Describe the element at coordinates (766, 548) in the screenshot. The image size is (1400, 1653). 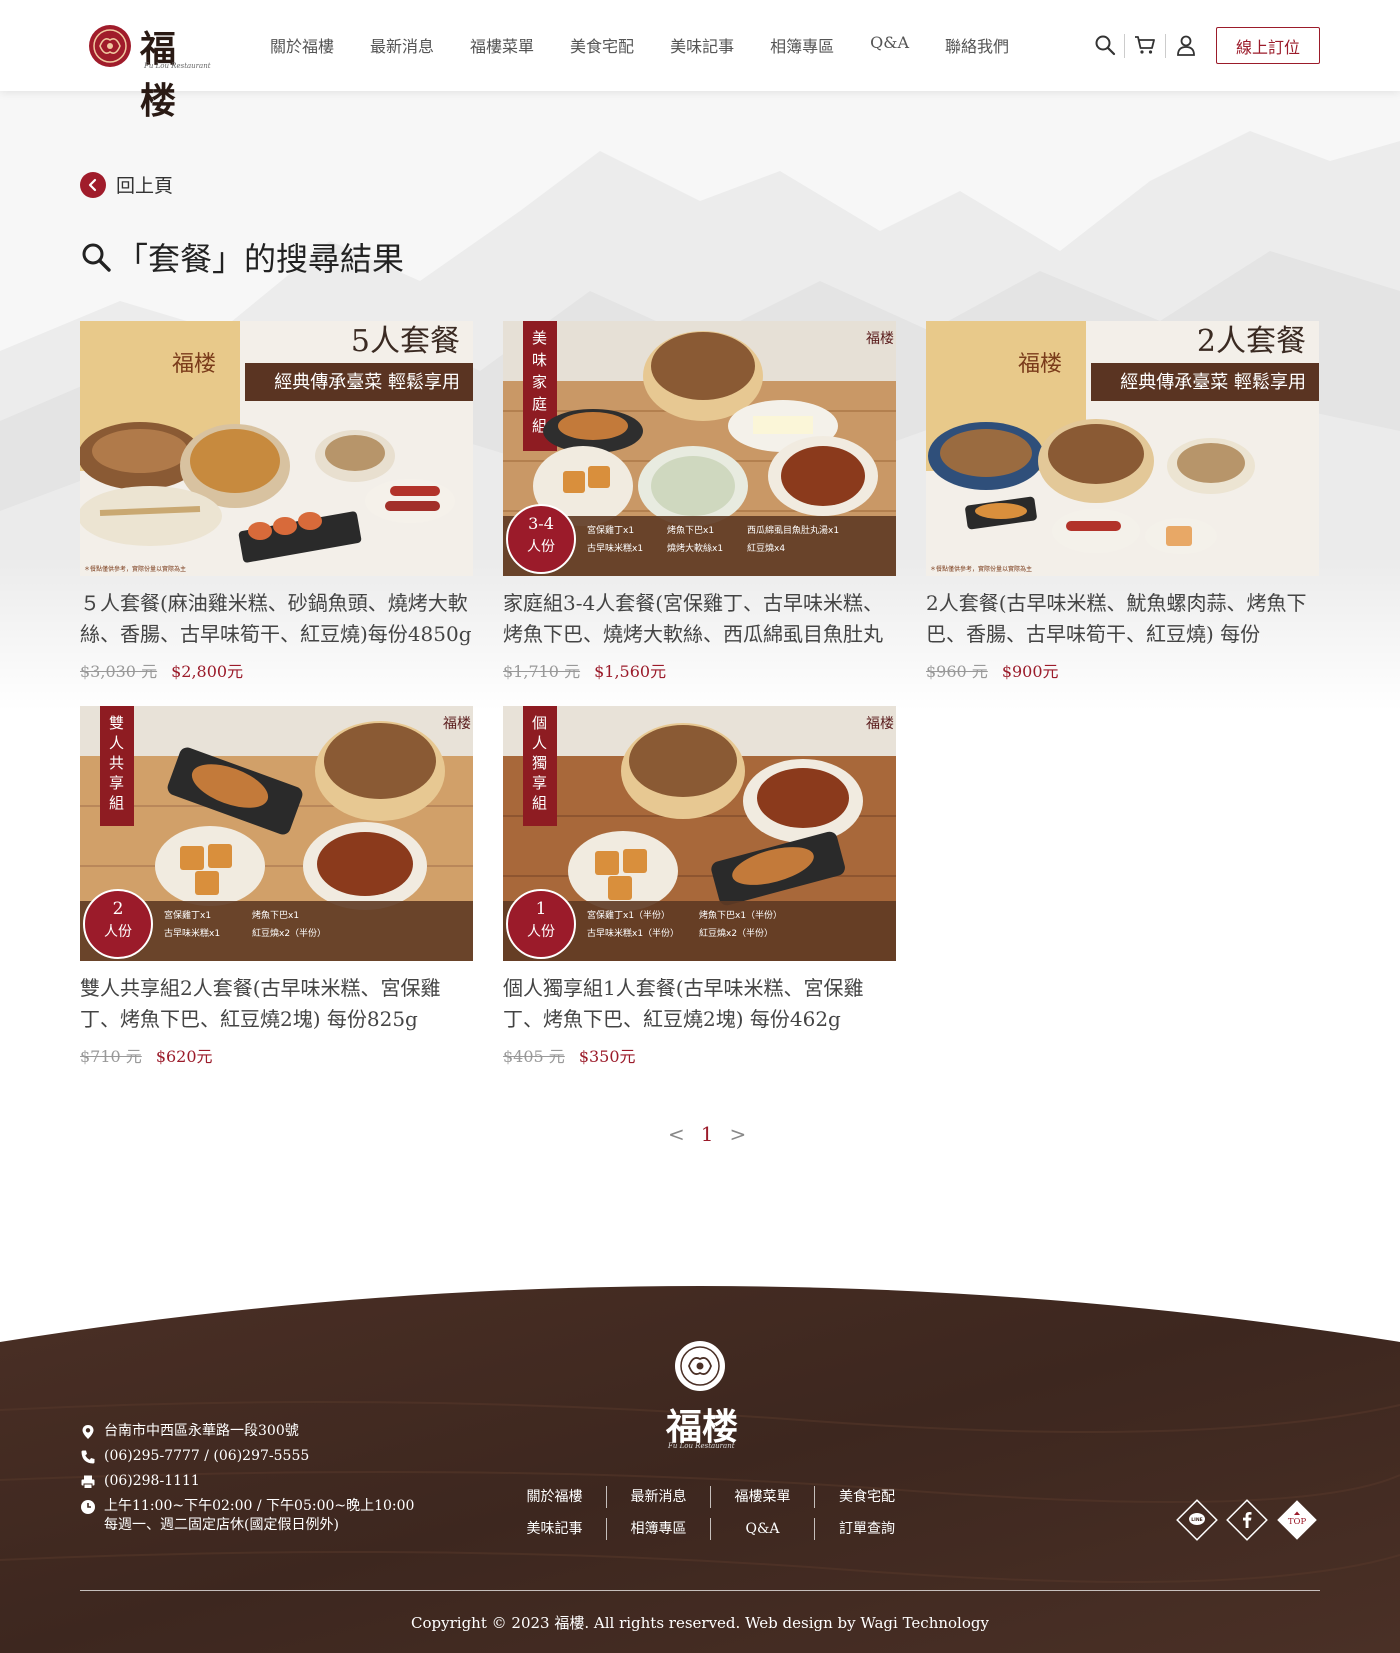
I see `set-item: 紅豆燒x4` at that location.